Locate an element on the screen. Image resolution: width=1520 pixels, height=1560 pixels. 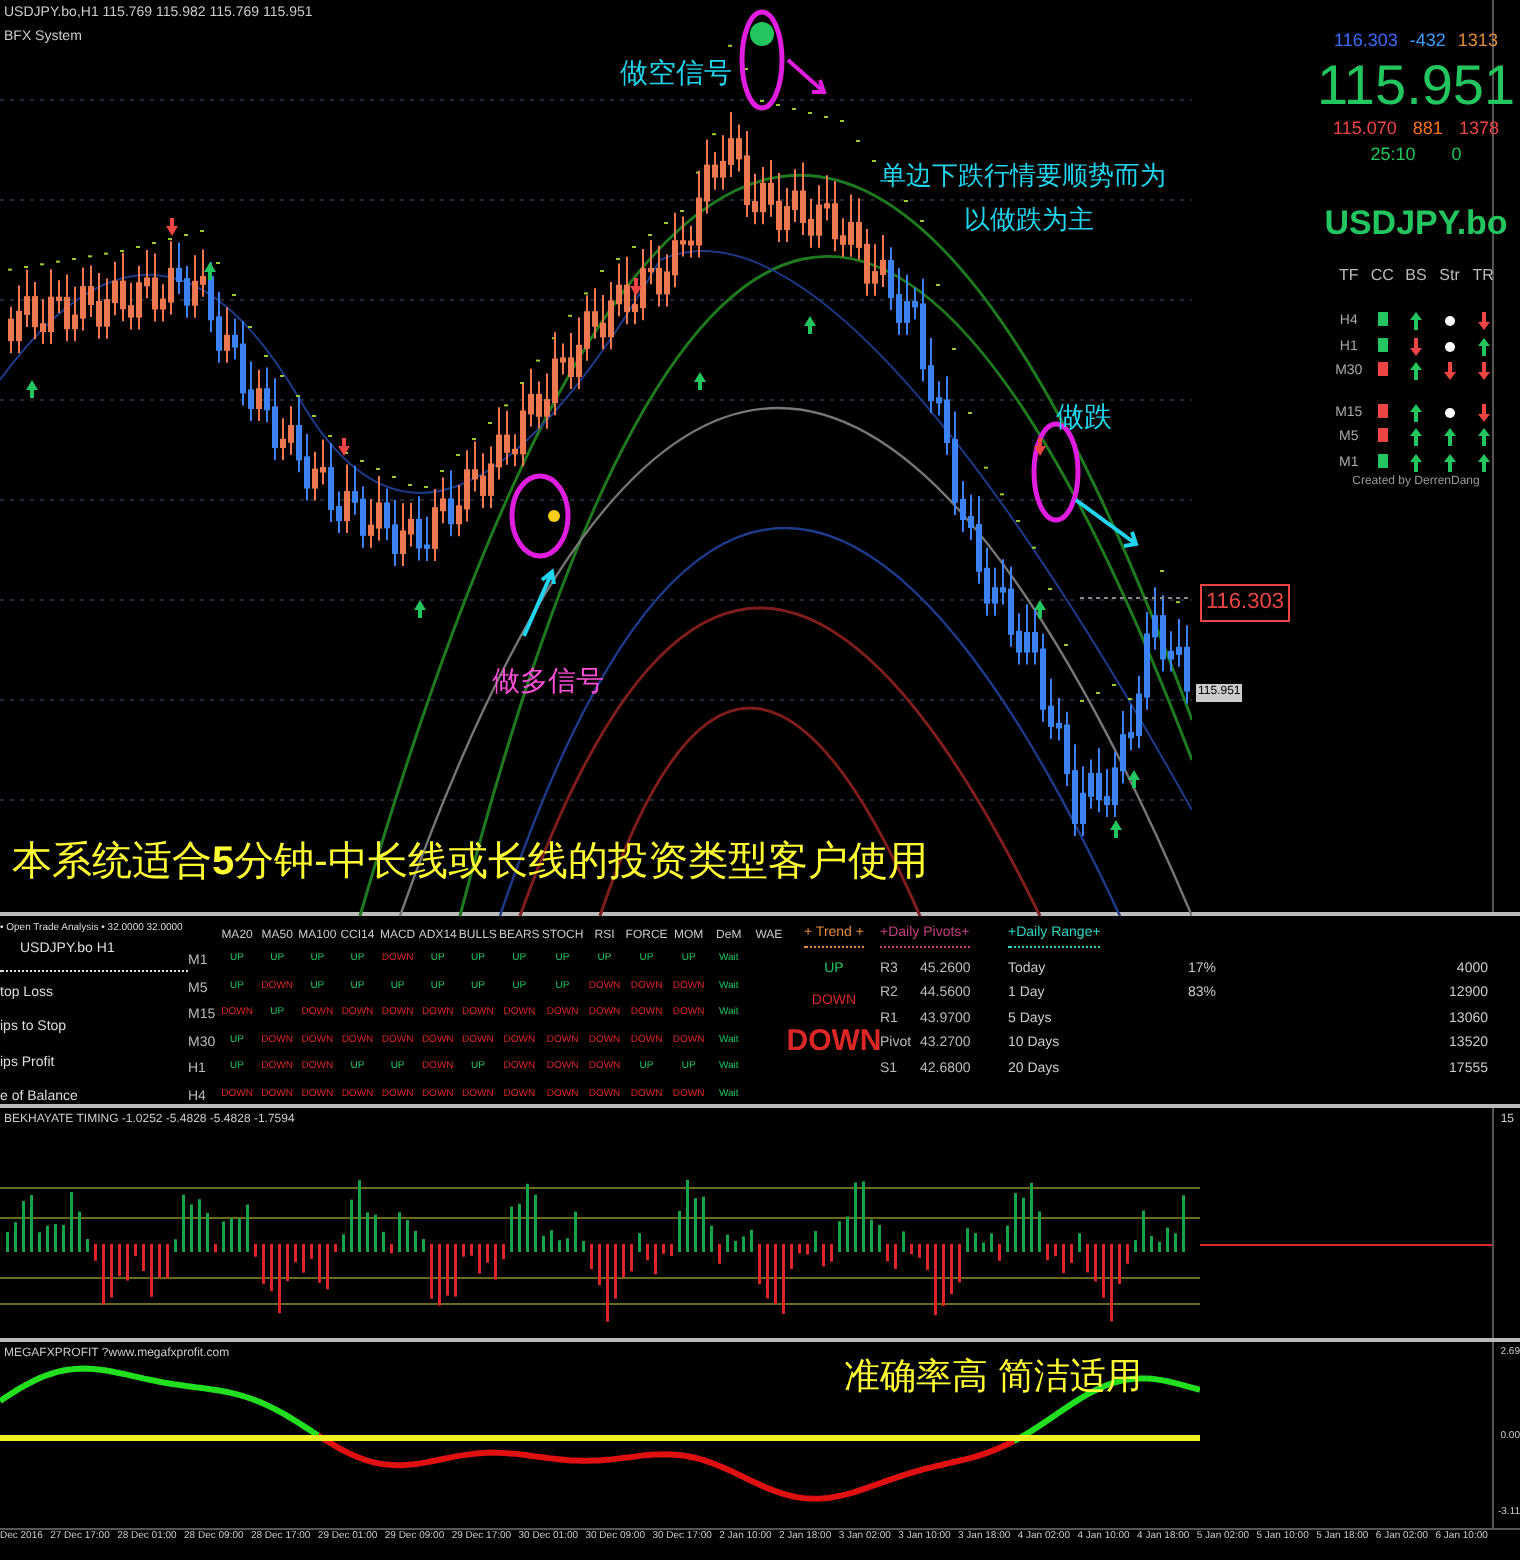
quote-stat: 881 is located at coordinates (1427, 128).